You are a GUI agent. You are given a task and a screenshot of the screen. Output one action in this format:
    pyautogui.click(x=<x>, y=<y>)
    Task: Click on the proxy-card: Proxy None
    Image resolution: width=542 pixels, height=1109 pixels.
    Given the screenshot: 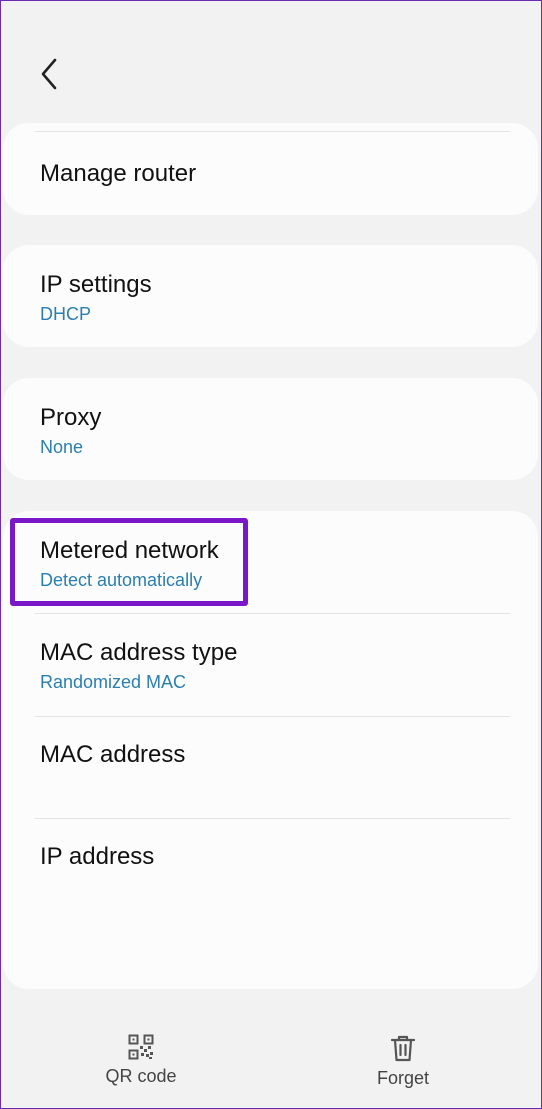 What is the action you would take?
    pyautogui.click(x=270, y=429)
    